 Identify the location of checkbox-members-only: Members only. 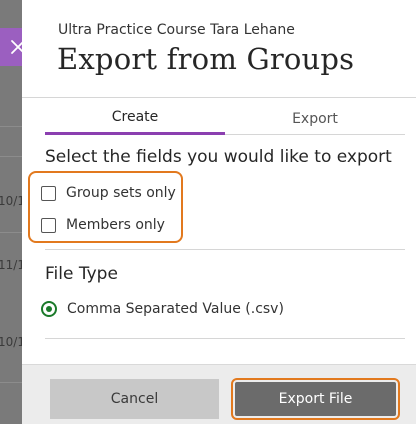
(103, 225).